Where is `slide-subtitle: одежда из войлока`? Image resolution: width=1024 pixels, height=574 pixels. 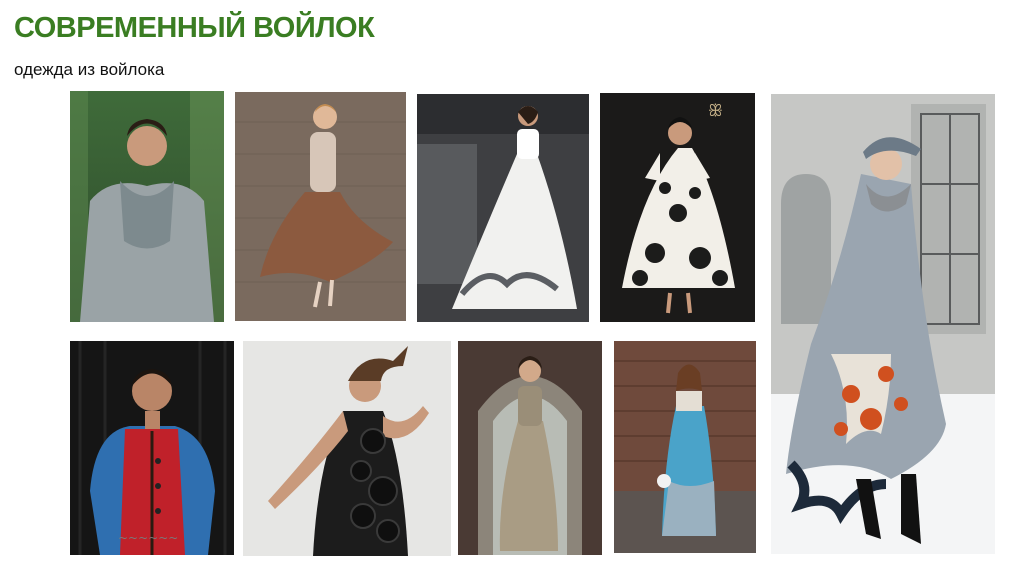
slide-subtitle: одежда из войлока is located at coordinates (89, 69).